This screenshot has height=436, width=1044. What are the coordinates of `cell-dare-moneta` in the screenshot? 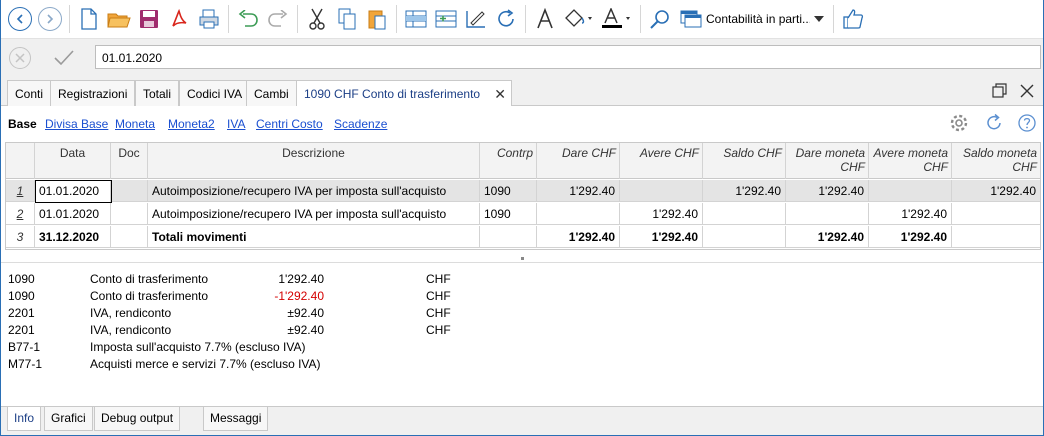 It's located at (827, 214).